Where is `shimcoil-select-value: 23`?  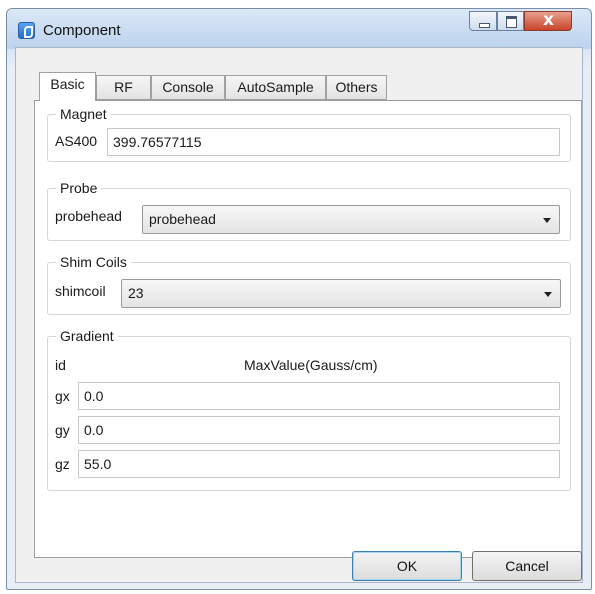 shimcoil-select-value: 23 is located at coordinates (136, 293).